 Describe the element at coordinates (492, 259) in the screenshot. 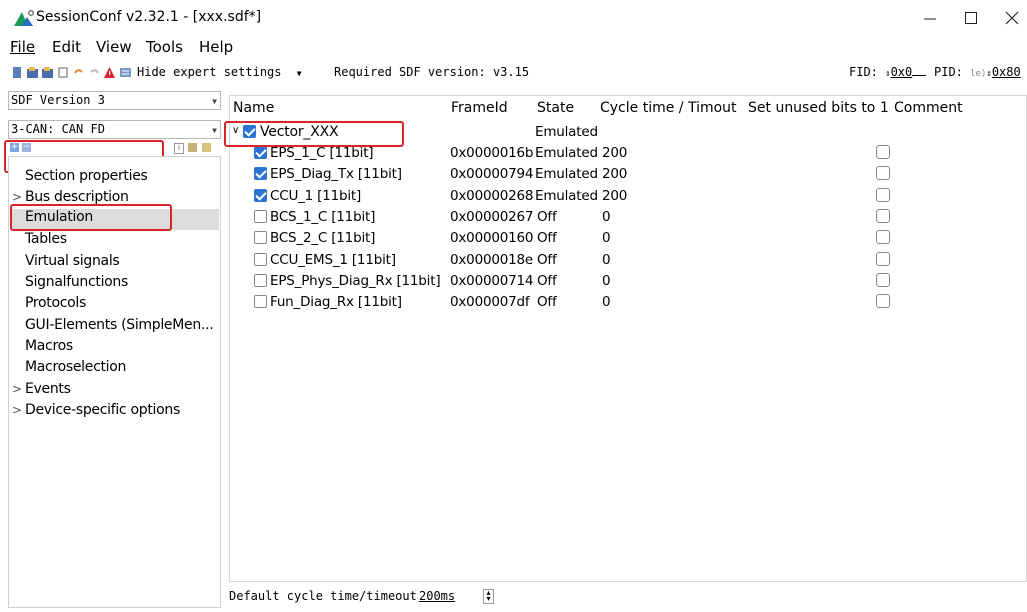

I see `row-frame-id: 0x0000018e` at that location.